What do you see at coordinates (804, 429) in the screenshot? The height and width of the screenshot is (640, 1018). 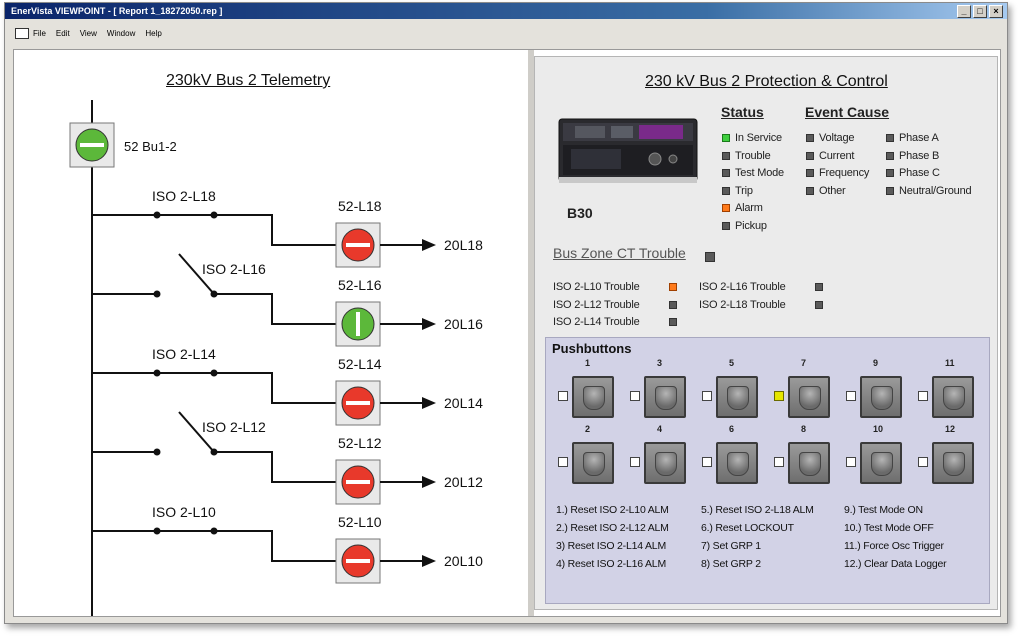 I see `pushbutton-8-number: 8` at bounding box center [804, 429].